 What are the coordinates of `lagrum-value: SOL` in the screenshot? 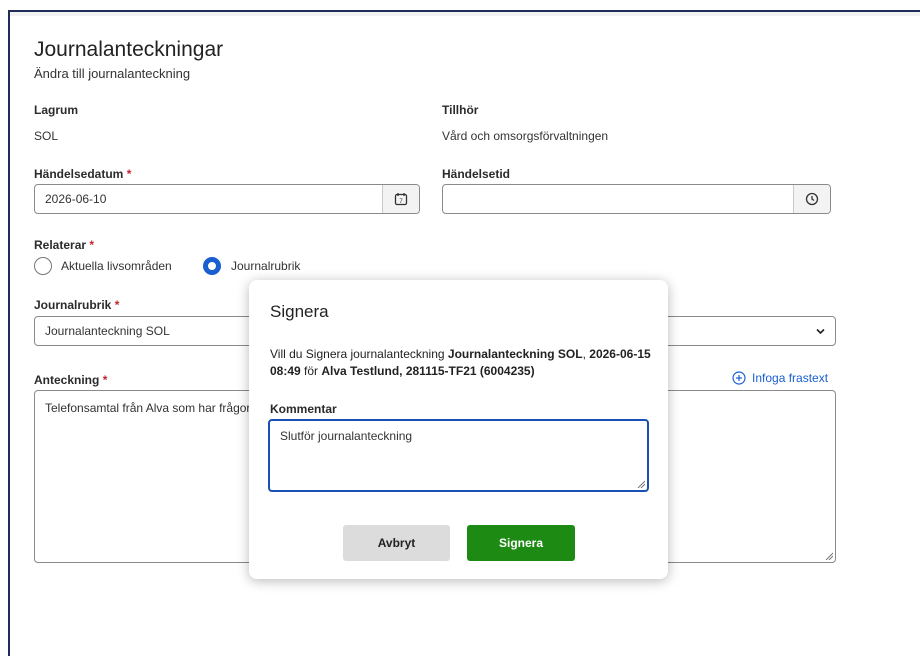 It's located at (46, 136).